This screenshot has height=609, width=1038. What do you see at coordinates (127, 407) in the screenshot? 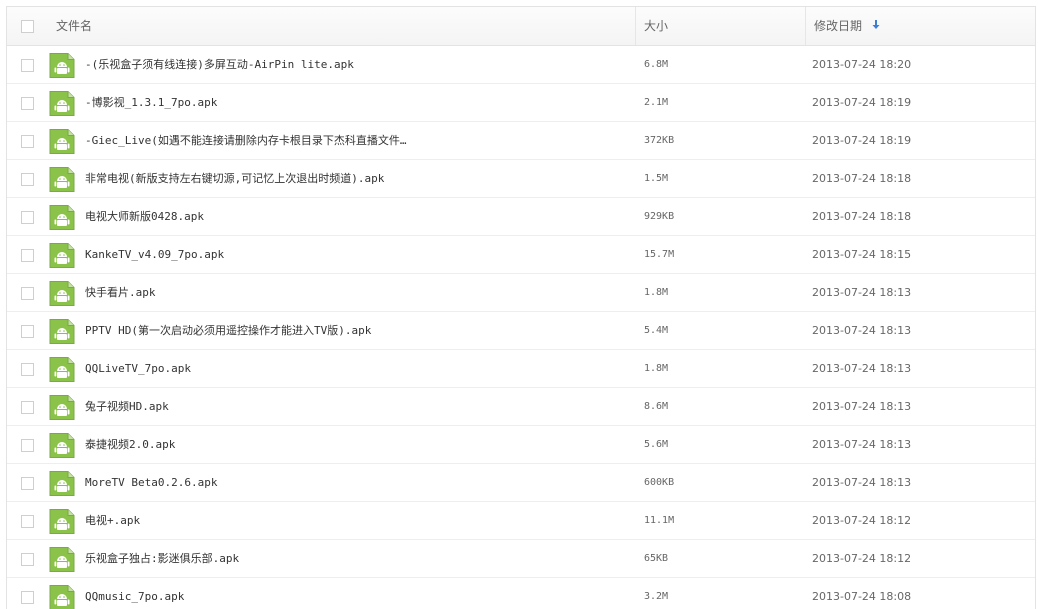
I see `file-name-link: 兔子视频HD.apk` at bounding box center [127, 407].